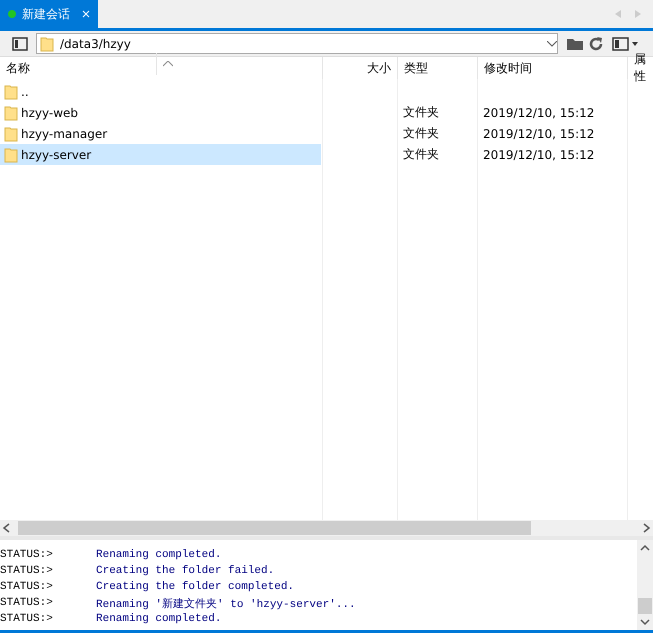  Describe the element at coordinates (195, 587) in the screenshot. I see `log-message: Creating the folder completed.` at that location.